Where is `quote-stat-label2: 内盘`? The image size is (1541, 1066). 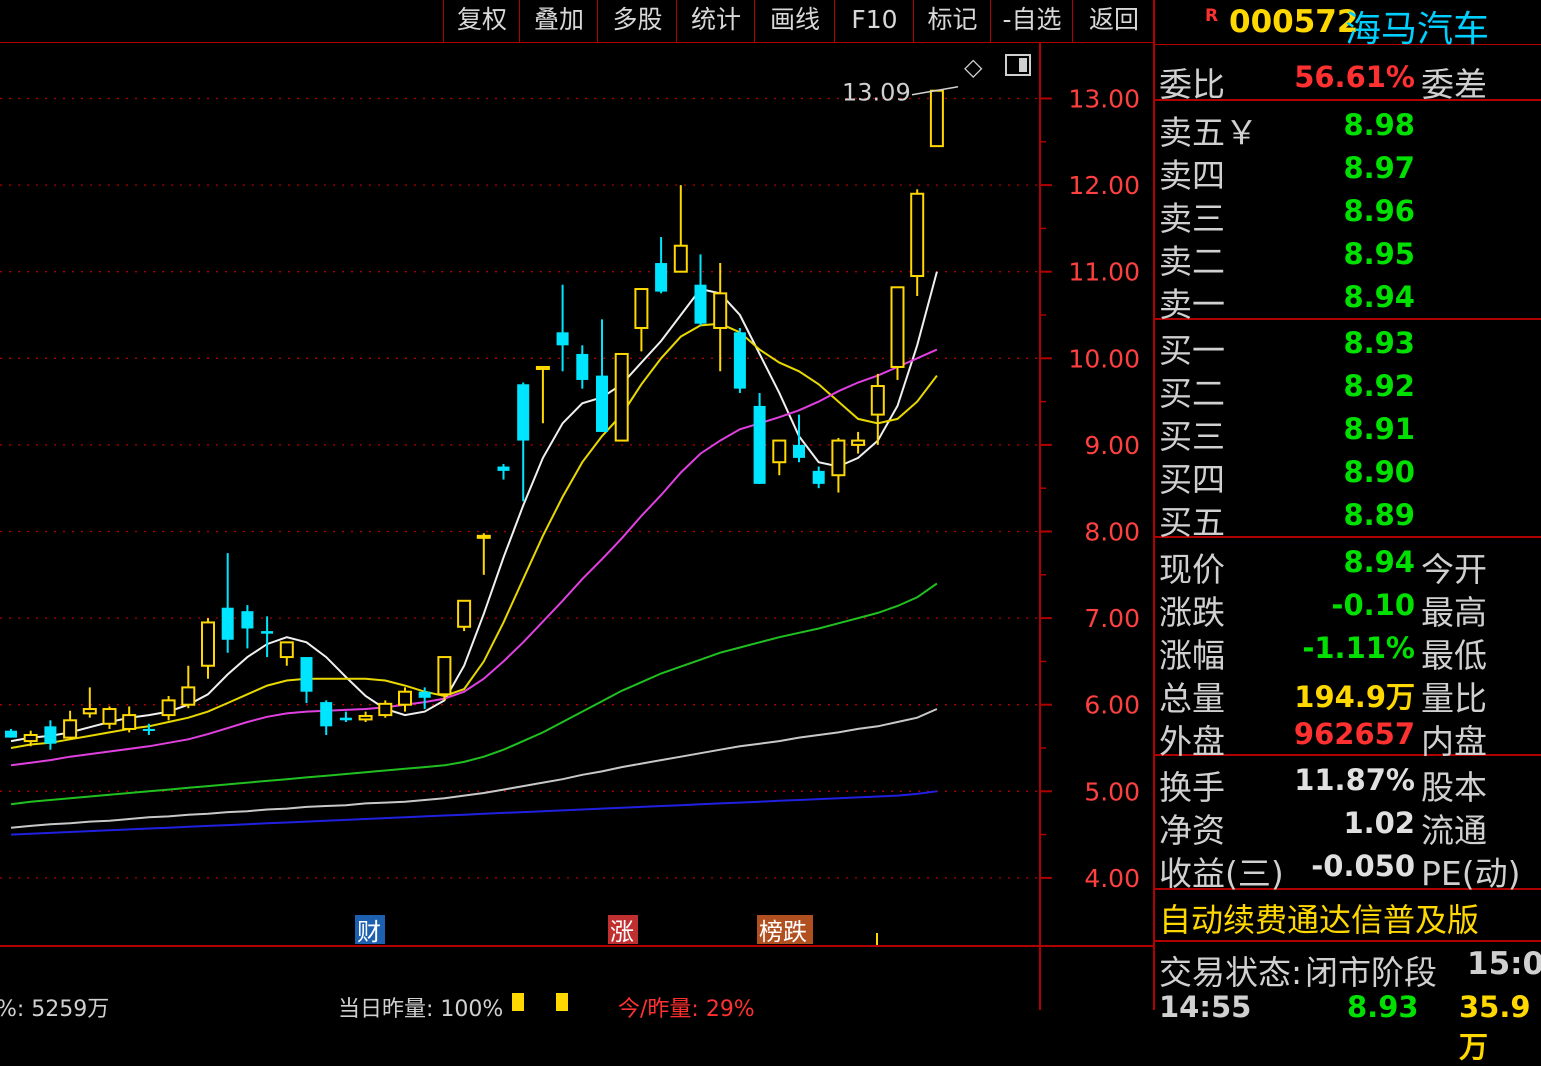
quote-stat-label2: 内盘 is located at coordinates (1454, 741).